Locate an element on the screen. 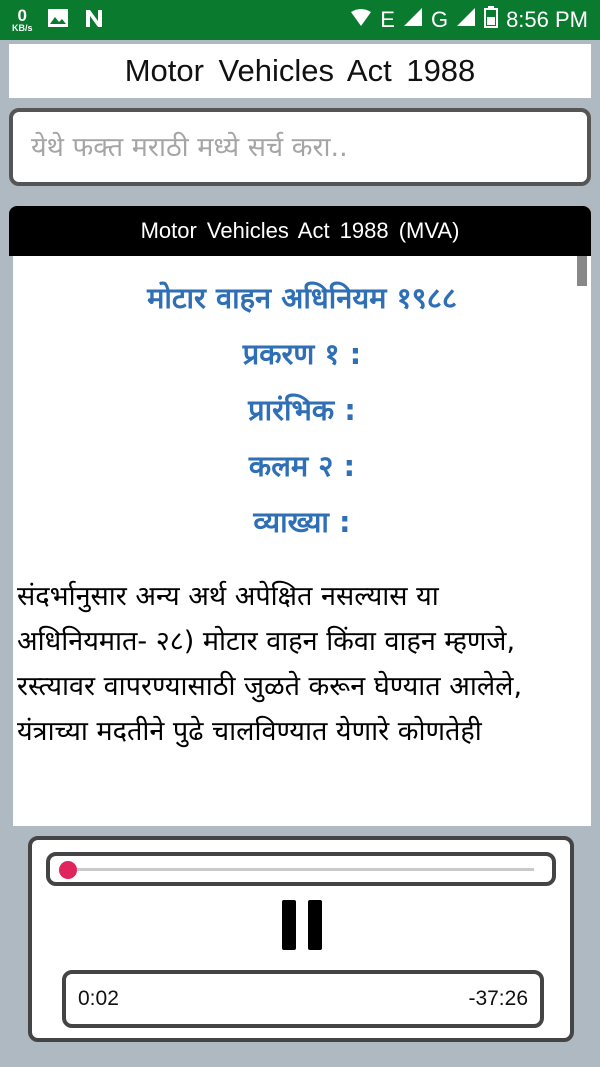 The width and height of the screenshot is (600, 1067). app-title-bar: Motor Vehicles Act 1988 is located at coordinates (300, 71).